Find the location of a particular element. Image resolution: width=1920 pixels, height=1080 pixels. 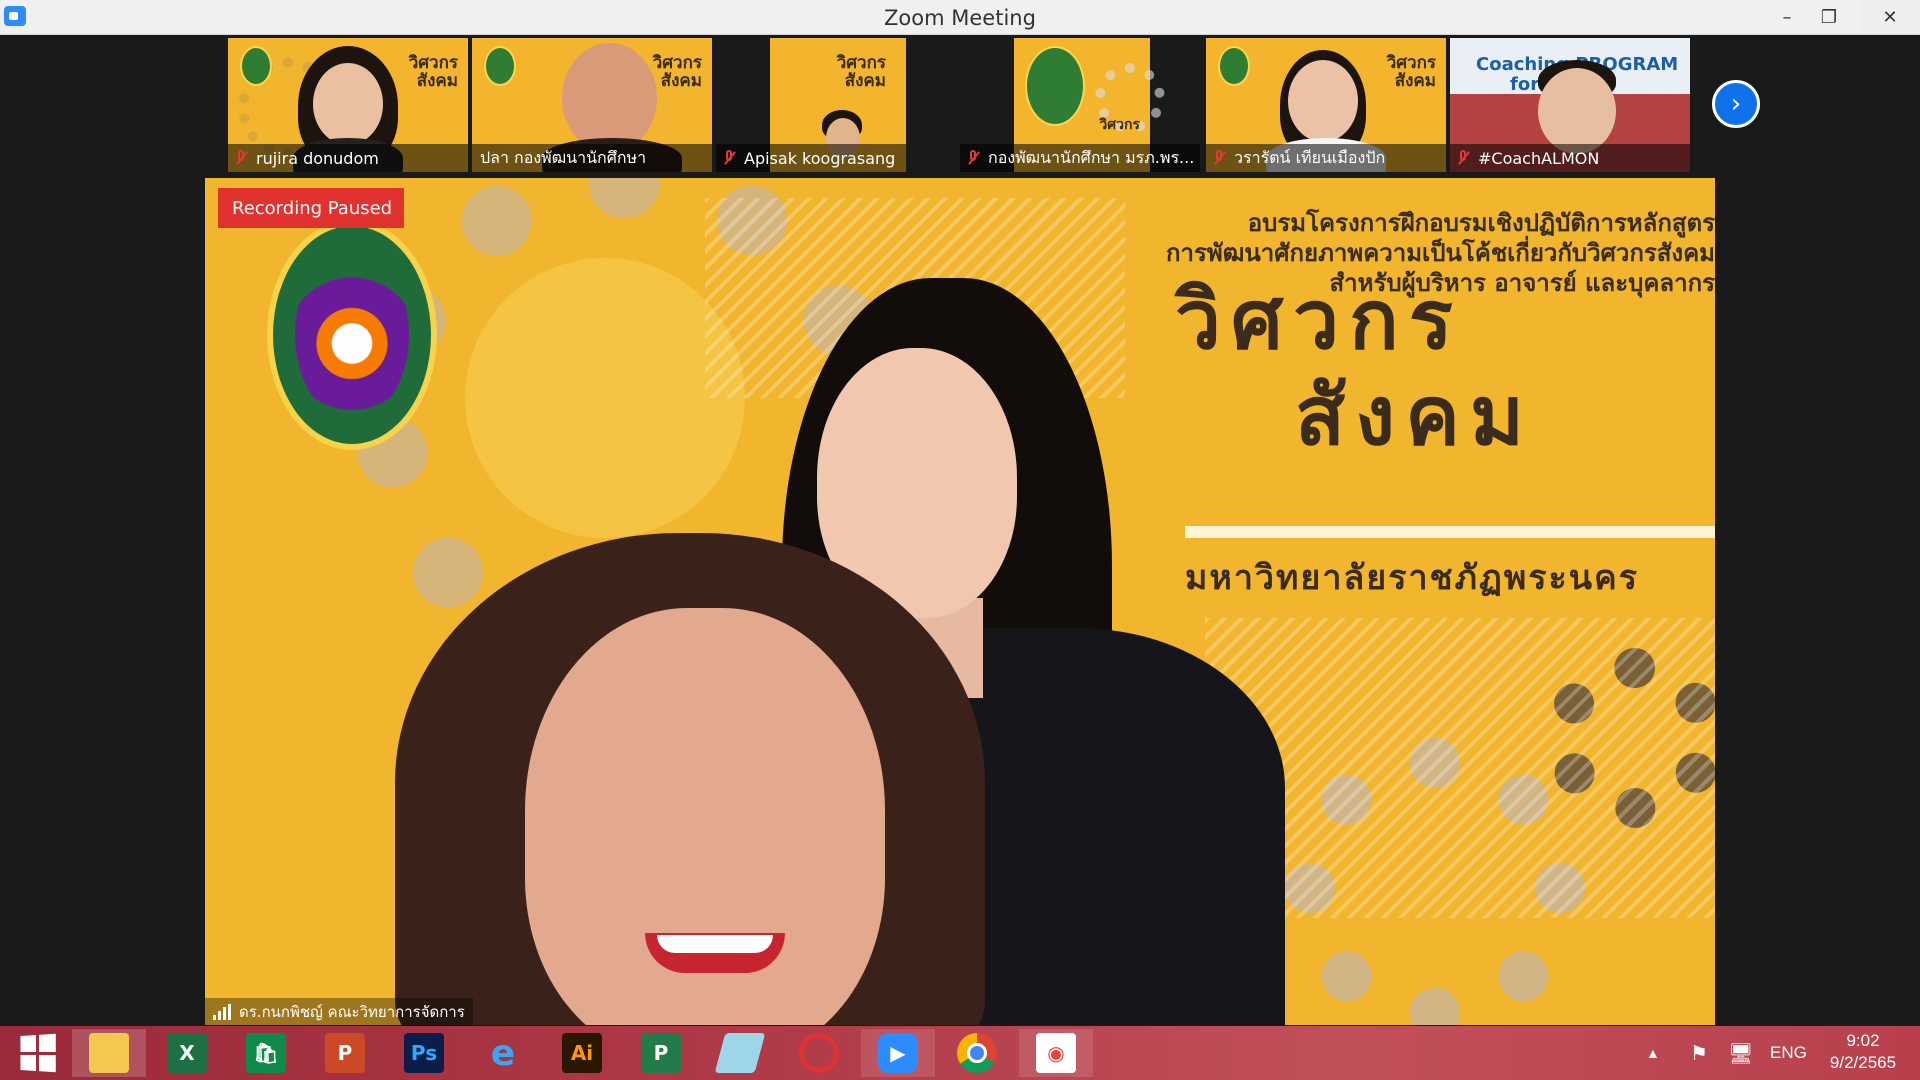

active-speaker-name: ดร.กนกพิชญ์ คณะวิทยาการจัดการ is located at coordinates (352, 1012).